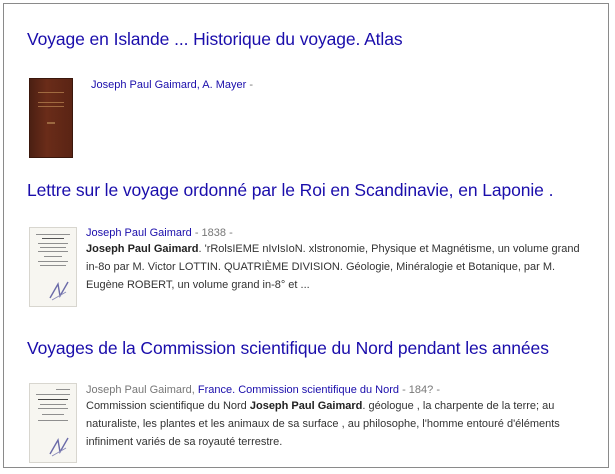 The image size is (615, 474). What do you see at coordinates (212, 233) in the screenshot?
I see `meta-suffix: - 1838 -` at bounding box center [212, 233].